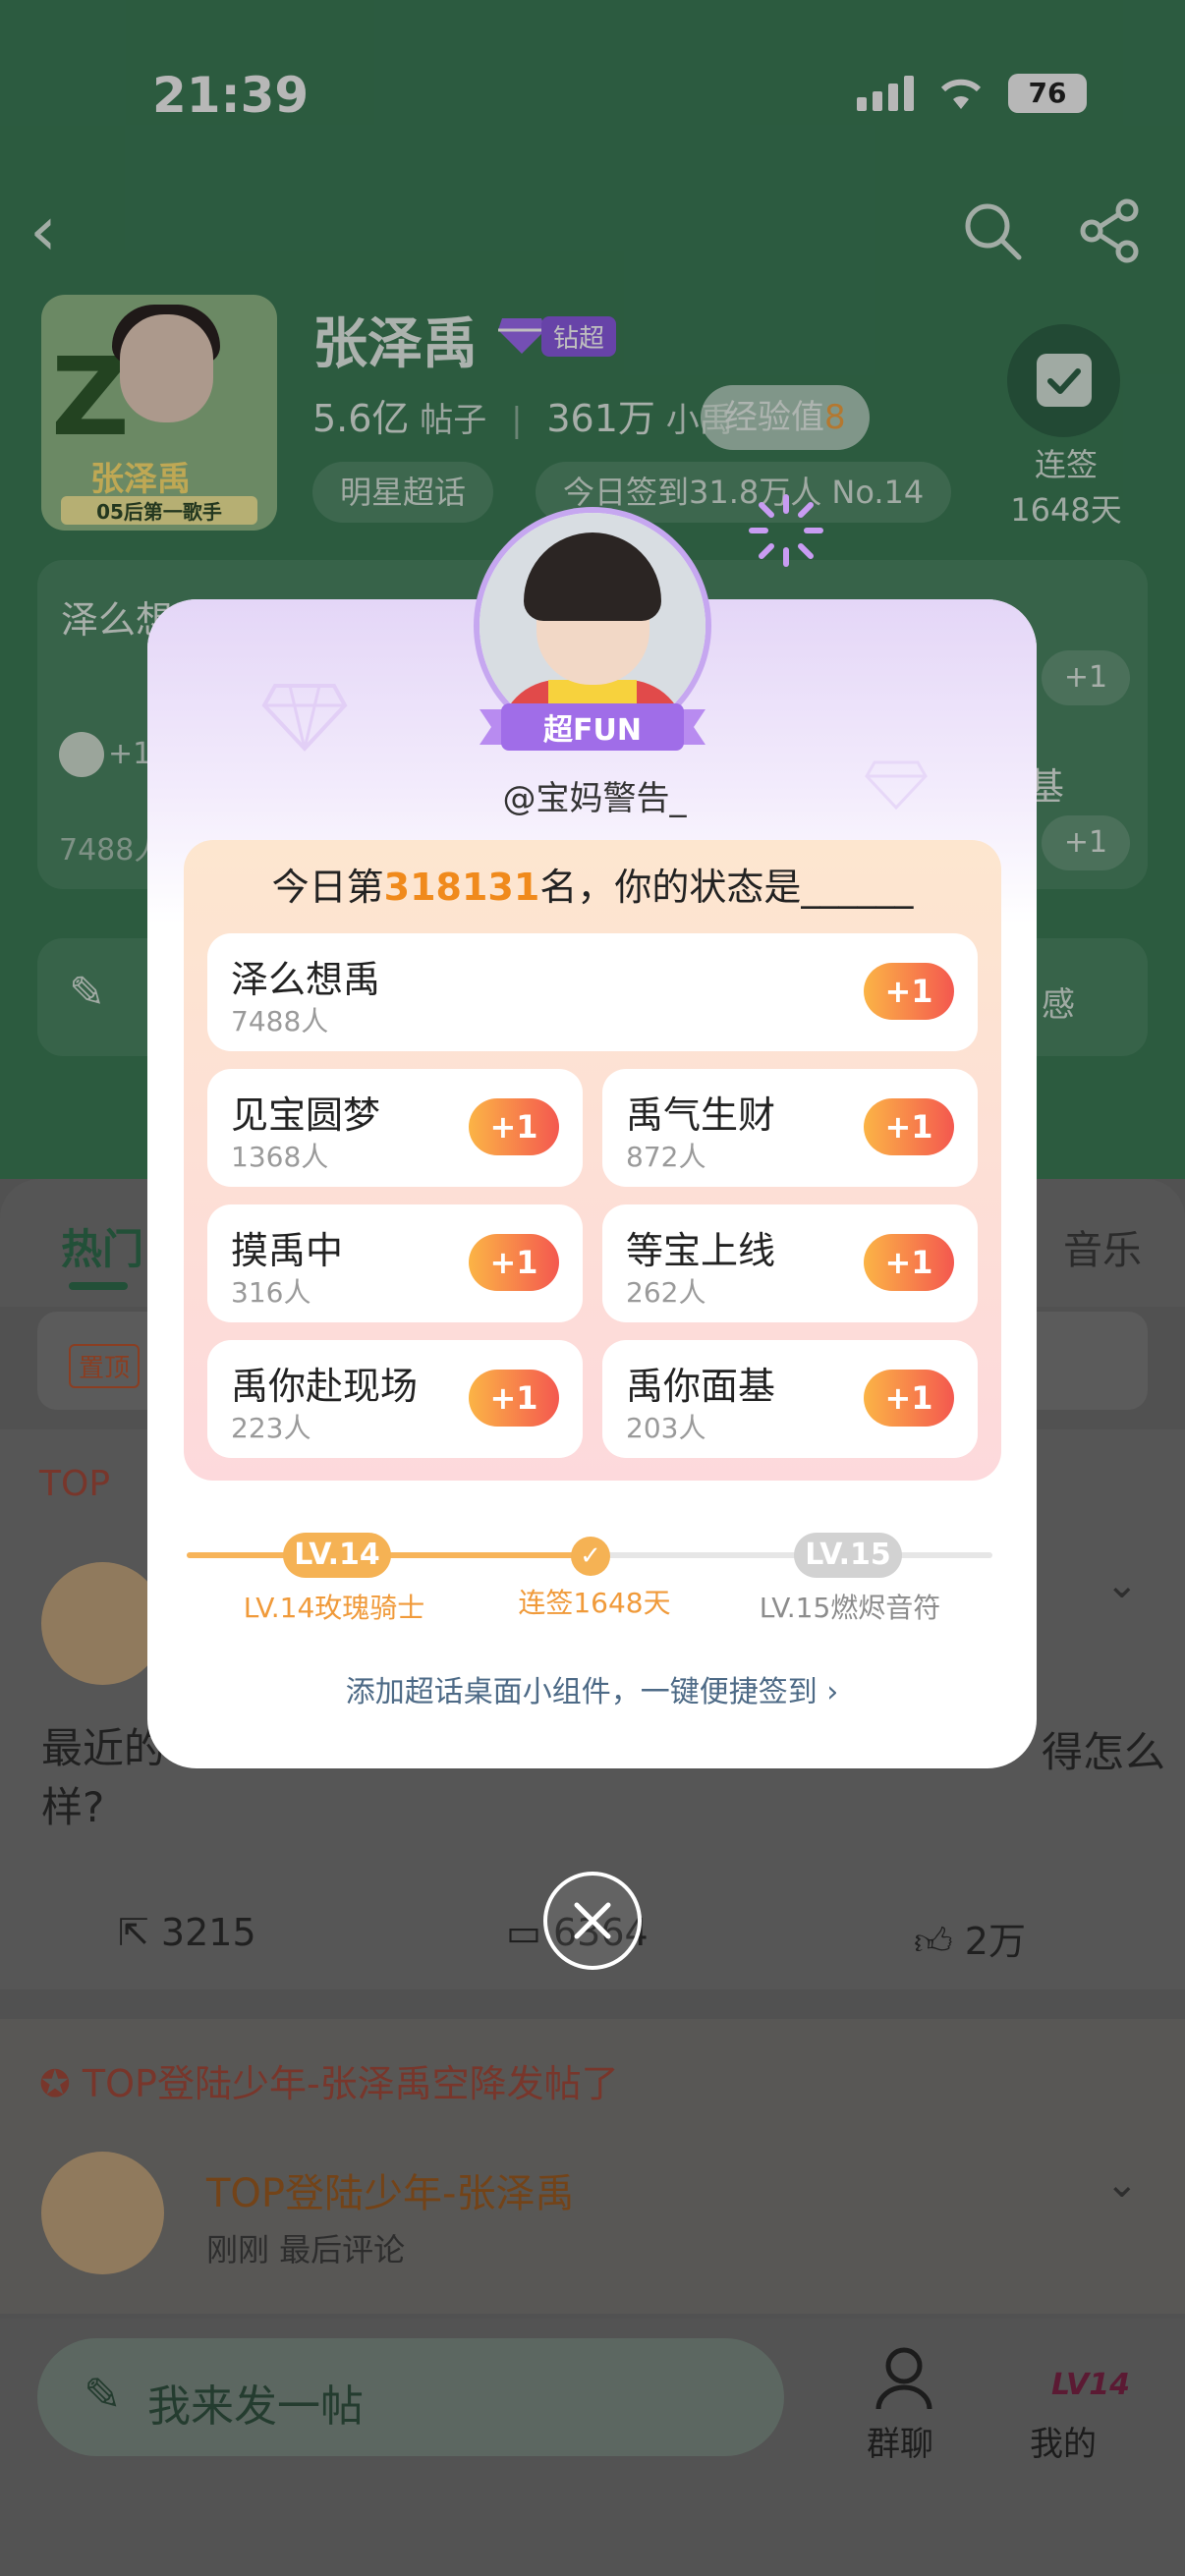 This screenshot has width=1185, height=2576. I want to click on status-option: 禹气生财 872人 +1, so click(790, 1128).